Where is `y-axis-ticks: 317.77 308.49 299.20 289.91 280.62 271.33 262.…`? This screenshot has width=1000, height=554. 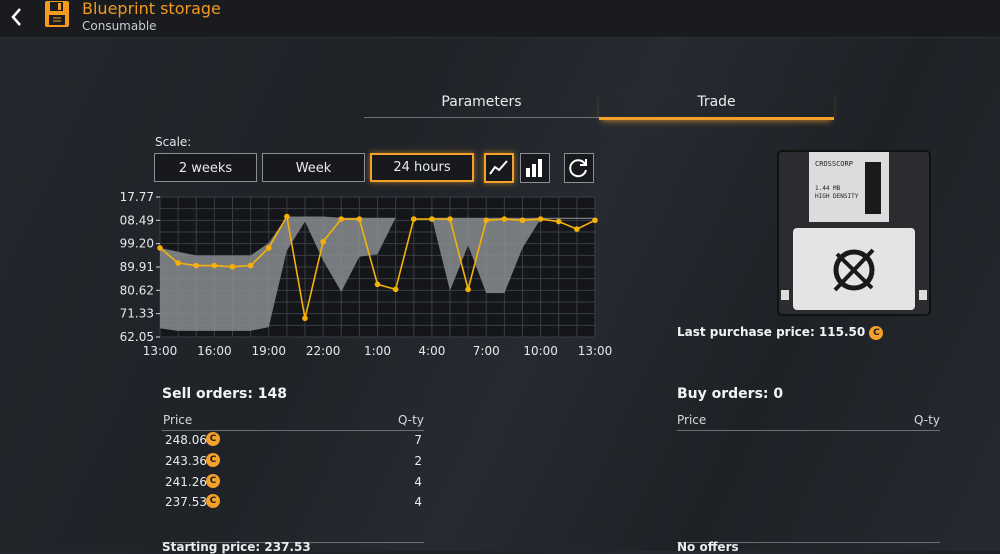 y-axis-ticks: 317.77 308.49 299.20 289.91 280.62 271.33 262.… is located at coordinates (140, 267).